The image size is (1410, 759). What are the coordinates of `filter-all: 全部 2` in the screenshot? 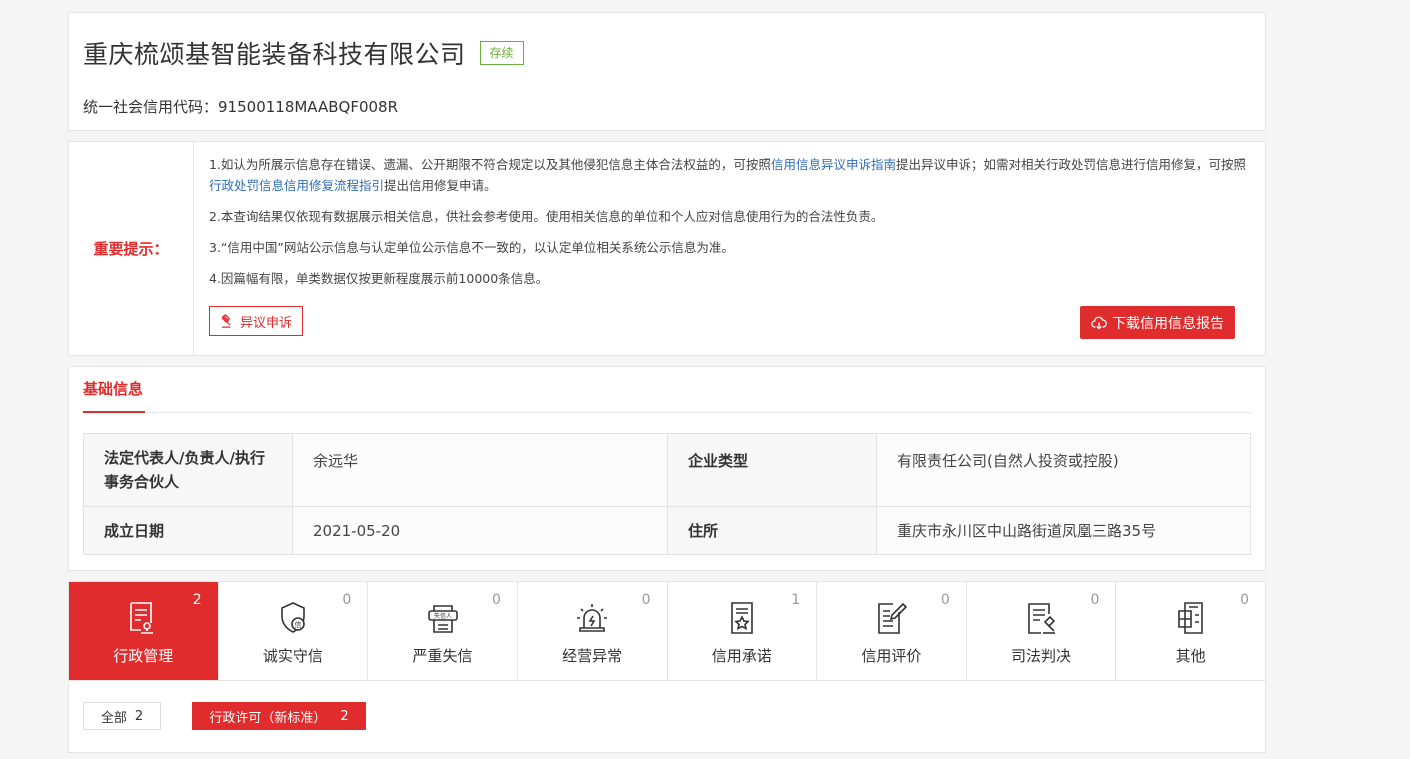 It's located at (122, 716).